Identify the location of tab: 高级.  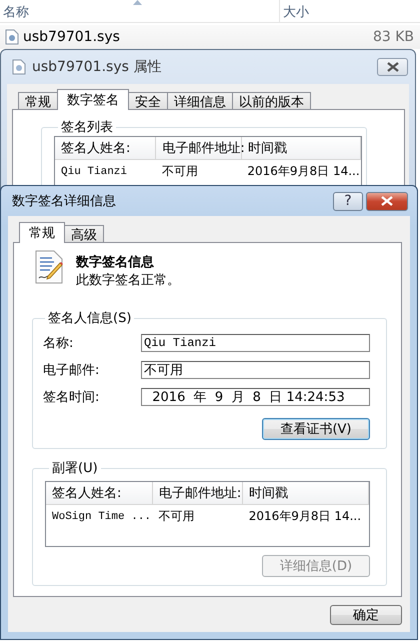
(84, 233).